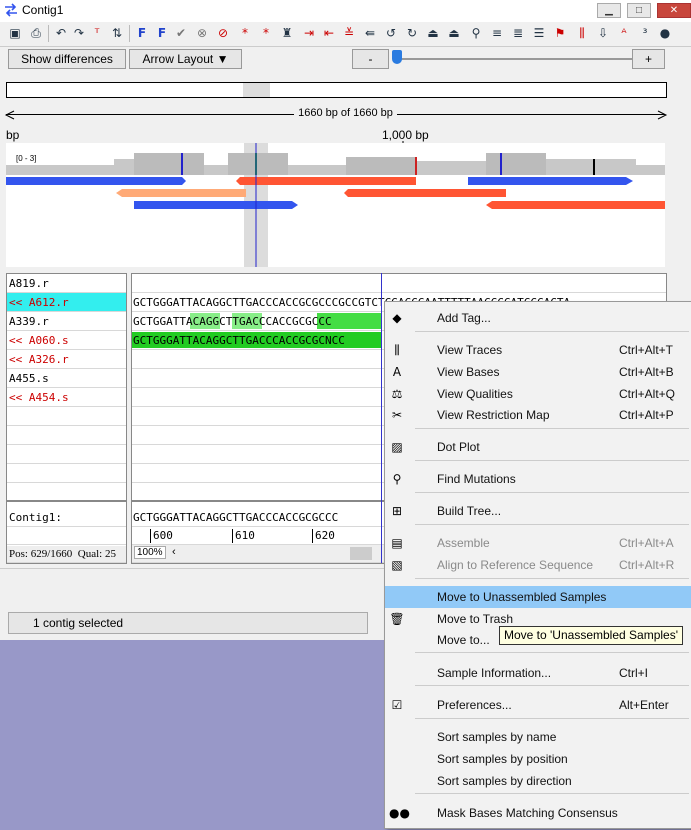 This screenshot has width=691, height=830. Describe the element at coordinates (539, 33) in the screenshot. I see `lines-icon: ☰` at that location.